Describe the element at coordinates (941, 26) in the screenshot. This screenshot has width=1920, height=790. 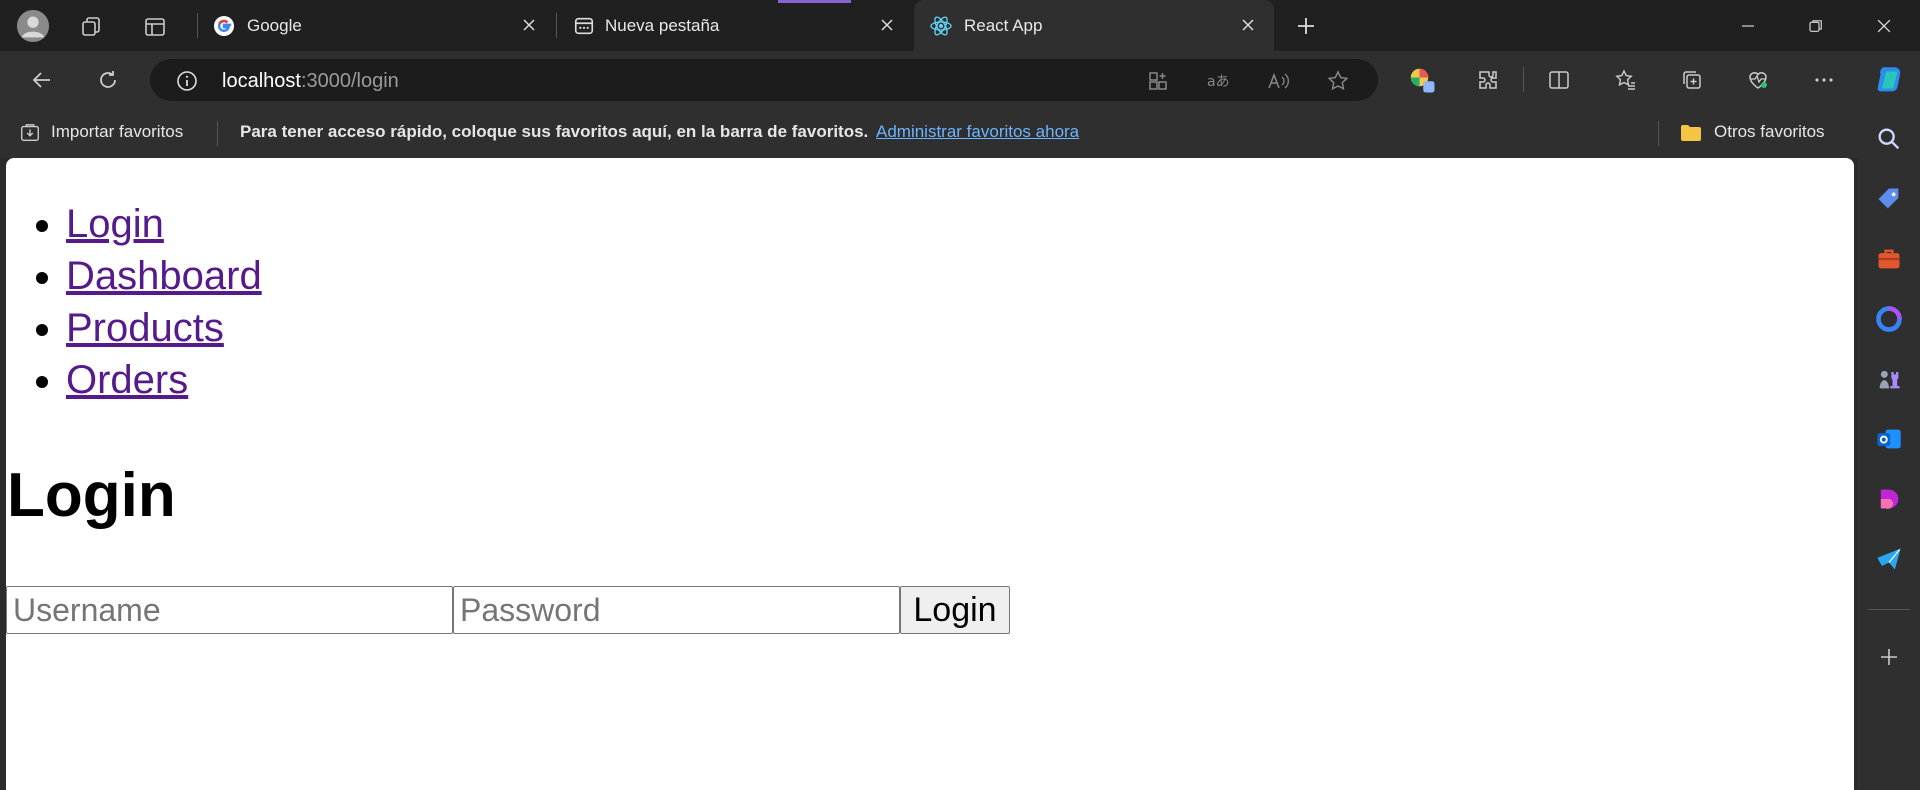
I see `react-icon` at that location.